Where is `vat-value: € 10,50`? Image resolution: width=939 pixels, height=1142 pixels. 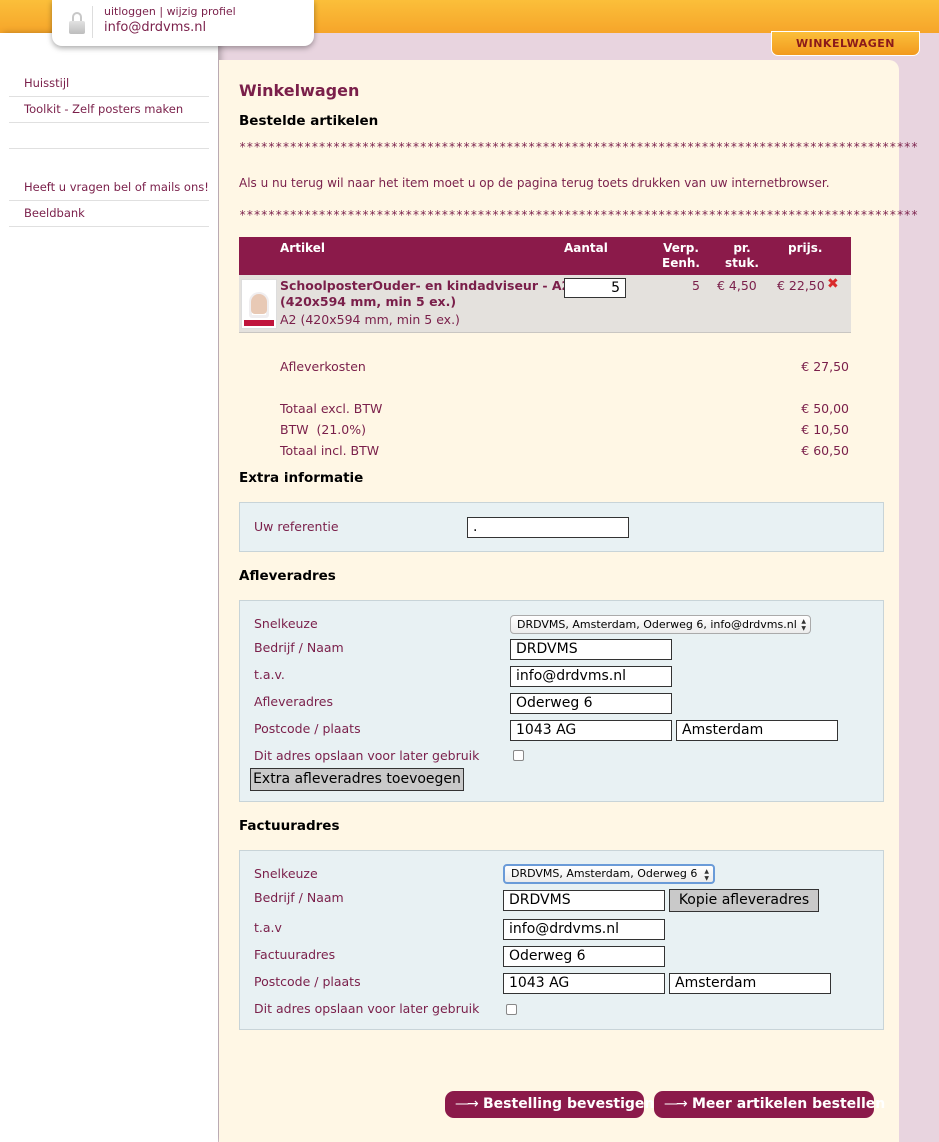 vat-value: € 10,50 is located at coordinates (825, 429).